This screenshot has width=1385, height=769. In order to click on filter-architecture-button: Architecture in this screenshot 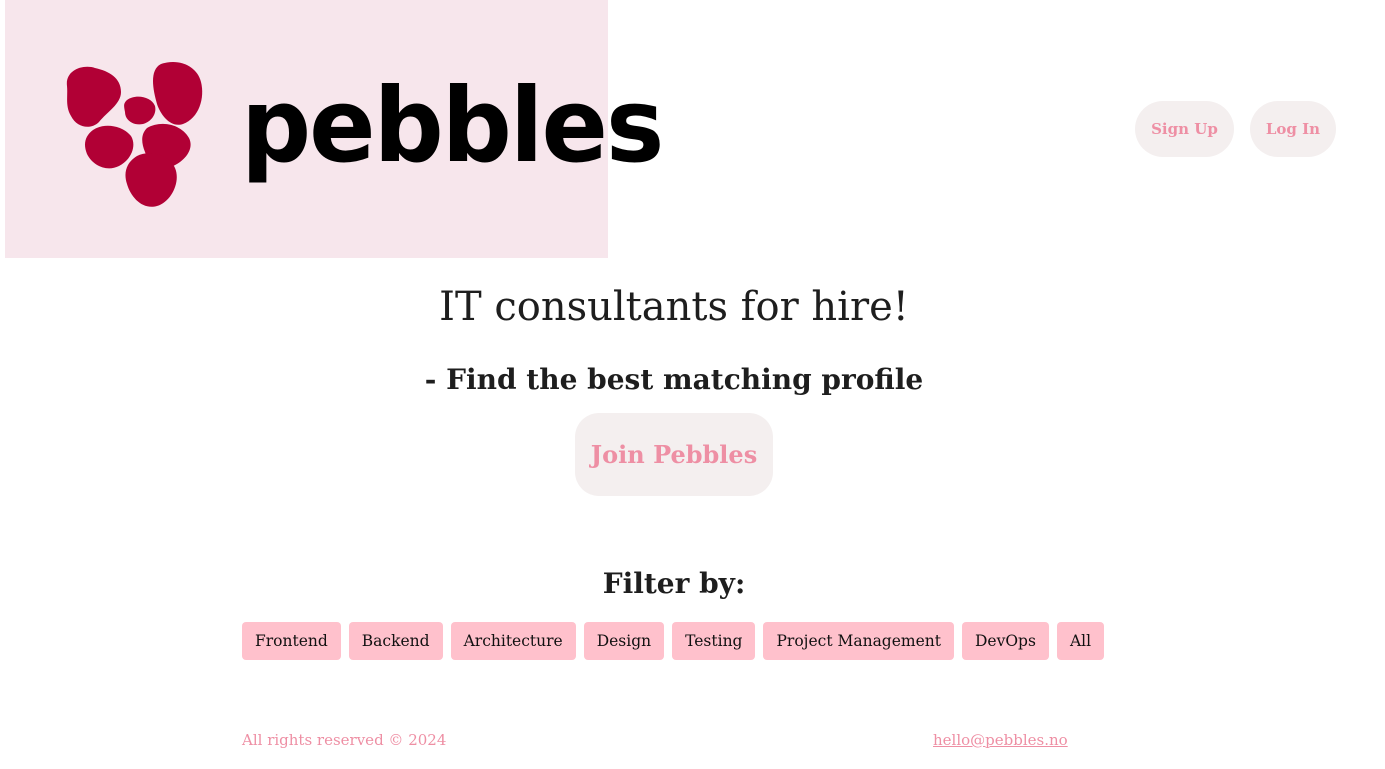, I will do `click(513, 641)`.